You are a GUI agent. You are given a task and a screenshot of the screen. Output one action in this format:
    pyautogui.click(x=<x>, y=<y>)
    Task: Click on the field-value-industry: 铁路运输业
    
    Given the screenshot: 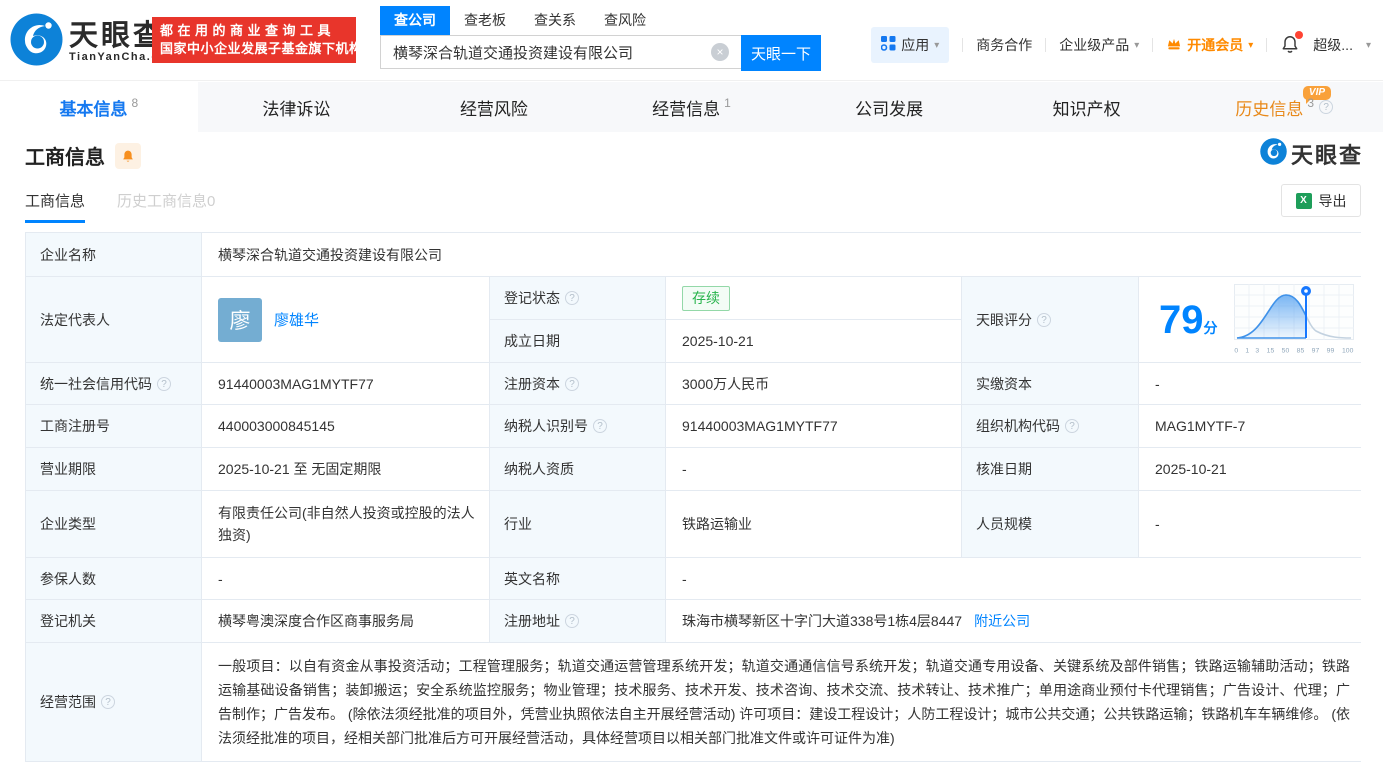 What is the action you would take?
    pyautogui.click(x=813, y=524)
    